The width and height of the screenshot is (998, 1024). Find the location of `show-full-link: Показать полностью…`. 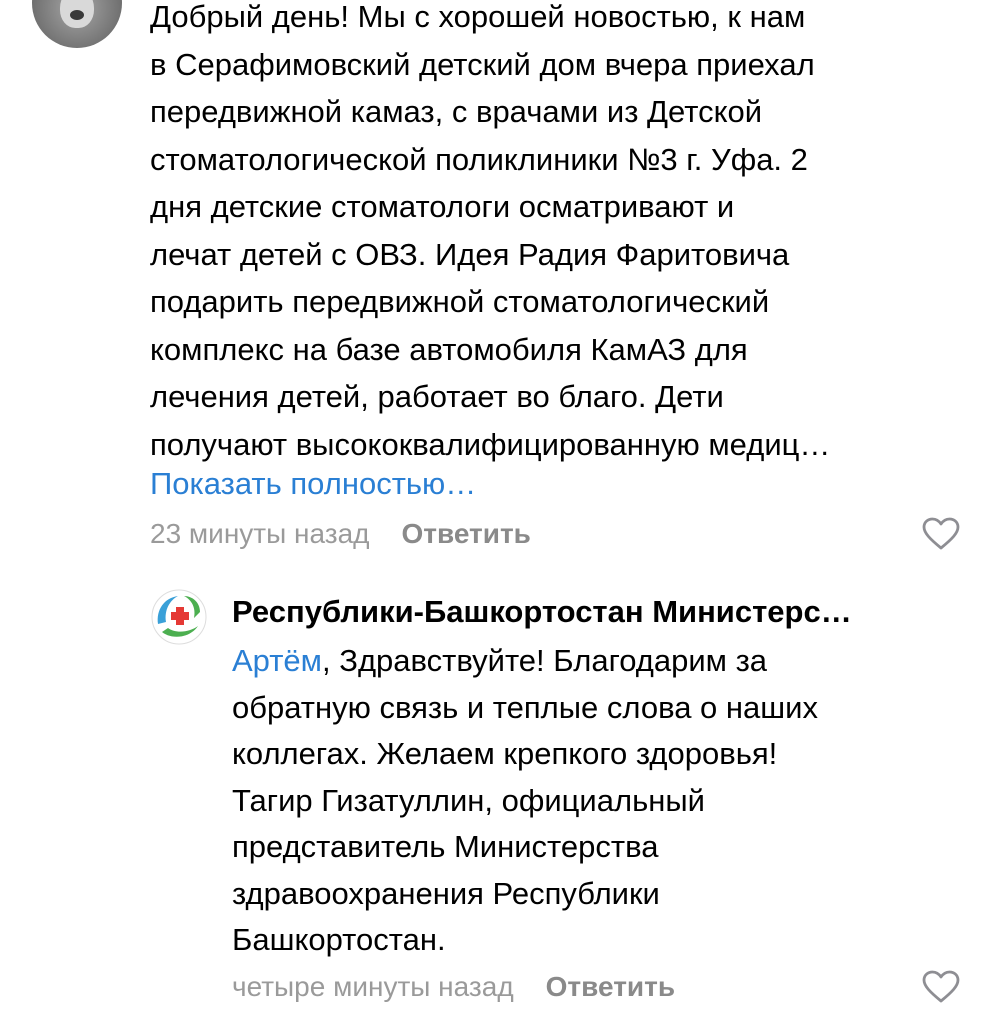

show-full-link: Показать полностью… is located at coordinates (313, 483).